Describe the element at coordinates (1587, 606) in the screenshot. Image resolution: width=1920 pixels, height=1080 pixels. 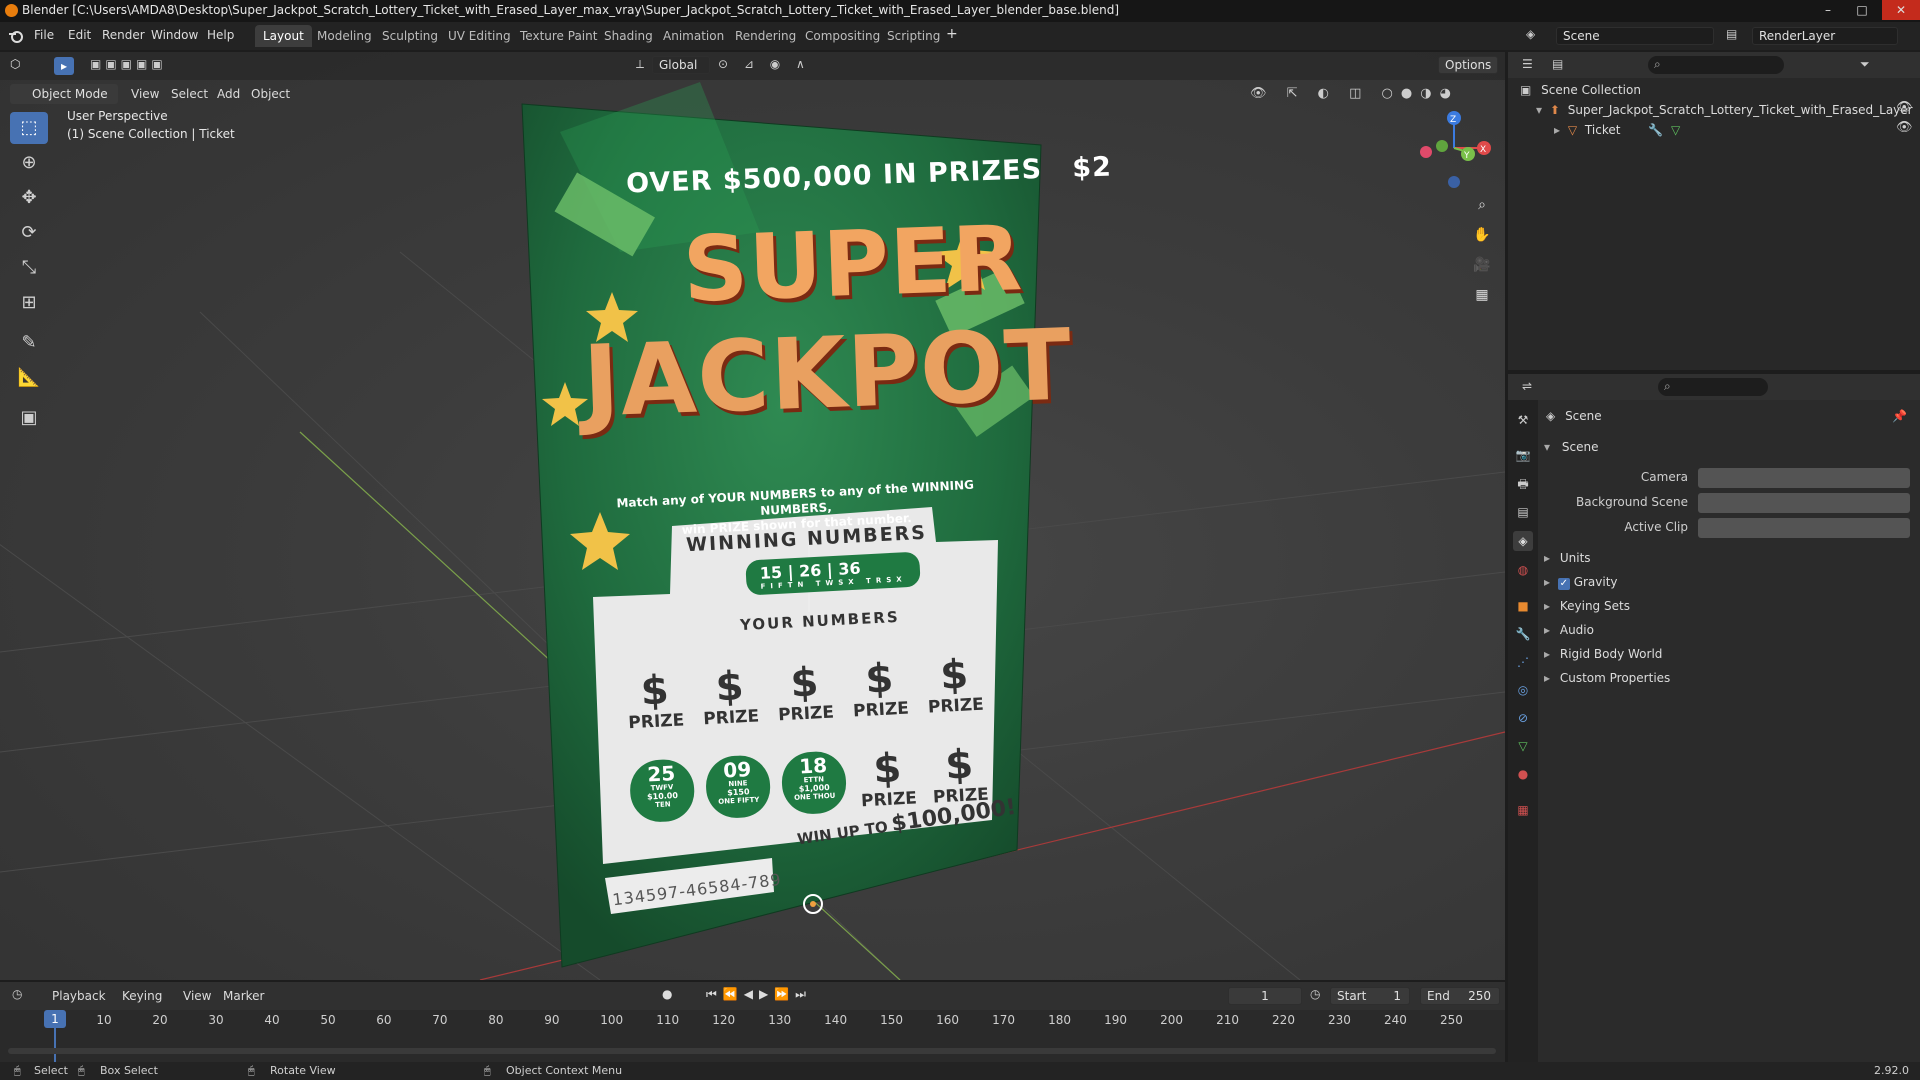
I see `keying-sets-subpanel: ▸ Keying Sets` at that location.